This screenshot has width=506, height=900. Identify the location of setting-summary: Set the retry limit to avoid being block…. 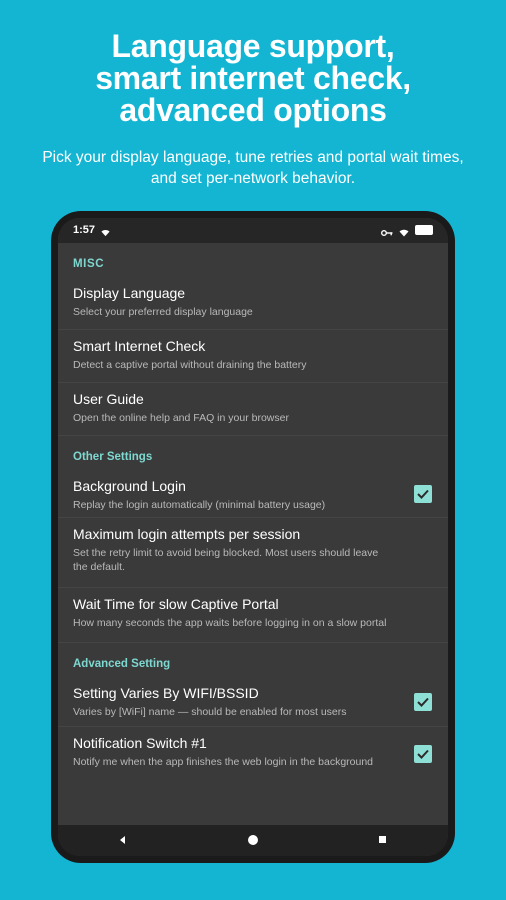
(226, 560).